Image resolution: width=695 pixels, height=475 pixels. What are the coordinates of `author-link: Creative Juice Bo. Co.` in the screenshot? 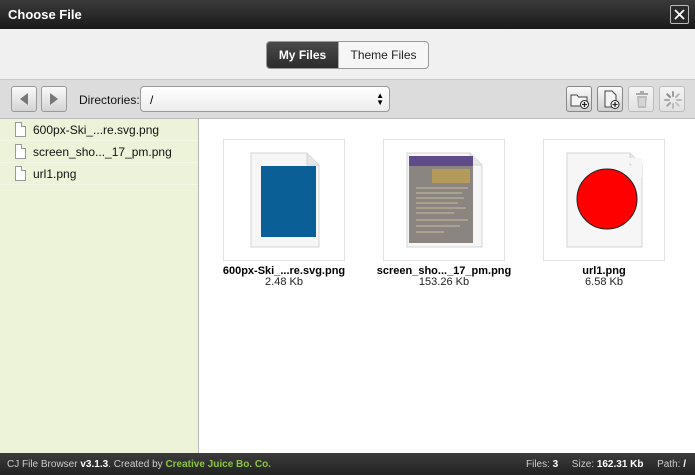 It's located at (218, 464).